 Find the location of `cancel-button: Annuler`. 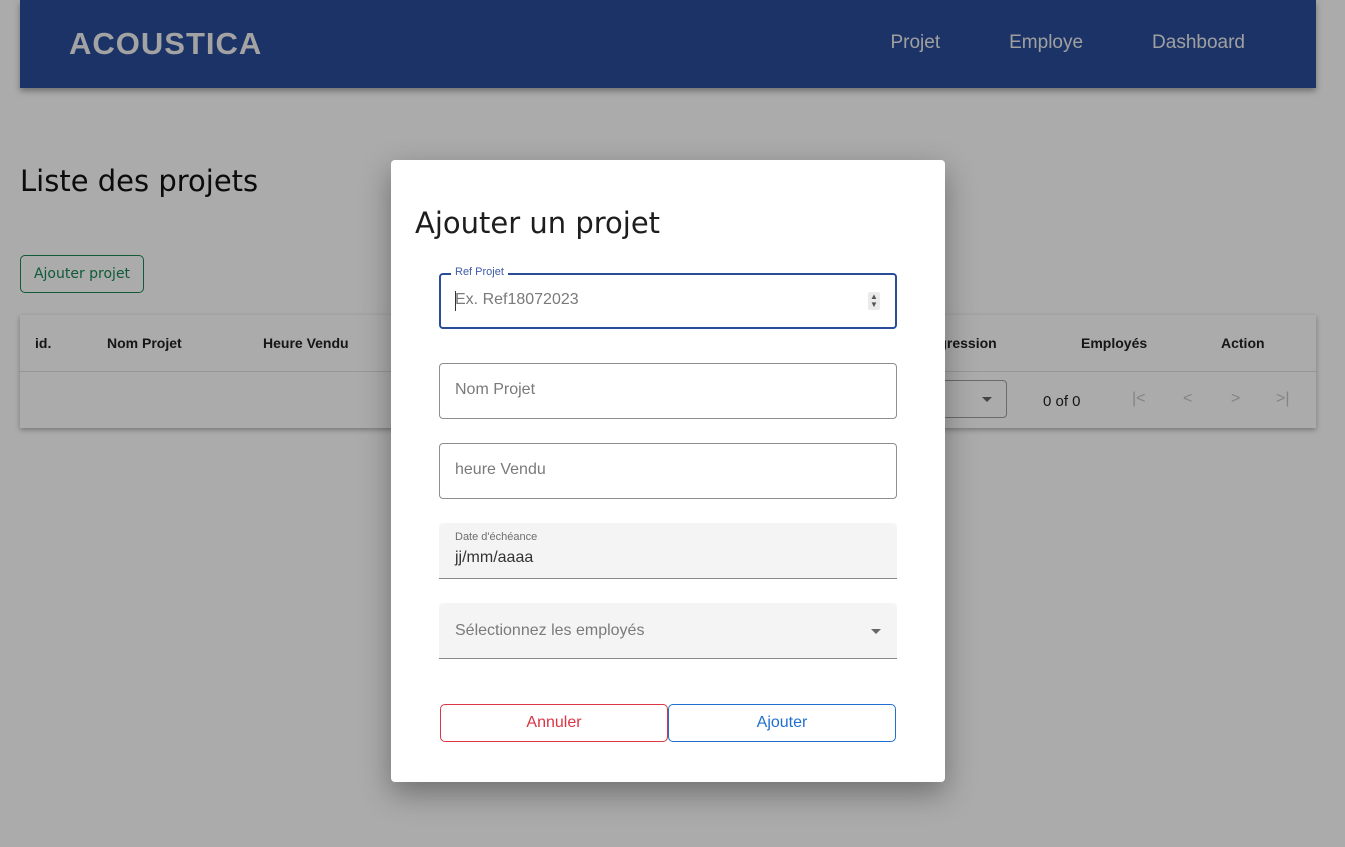

cancel-button: Annuler is located at coordinates (554, 723).